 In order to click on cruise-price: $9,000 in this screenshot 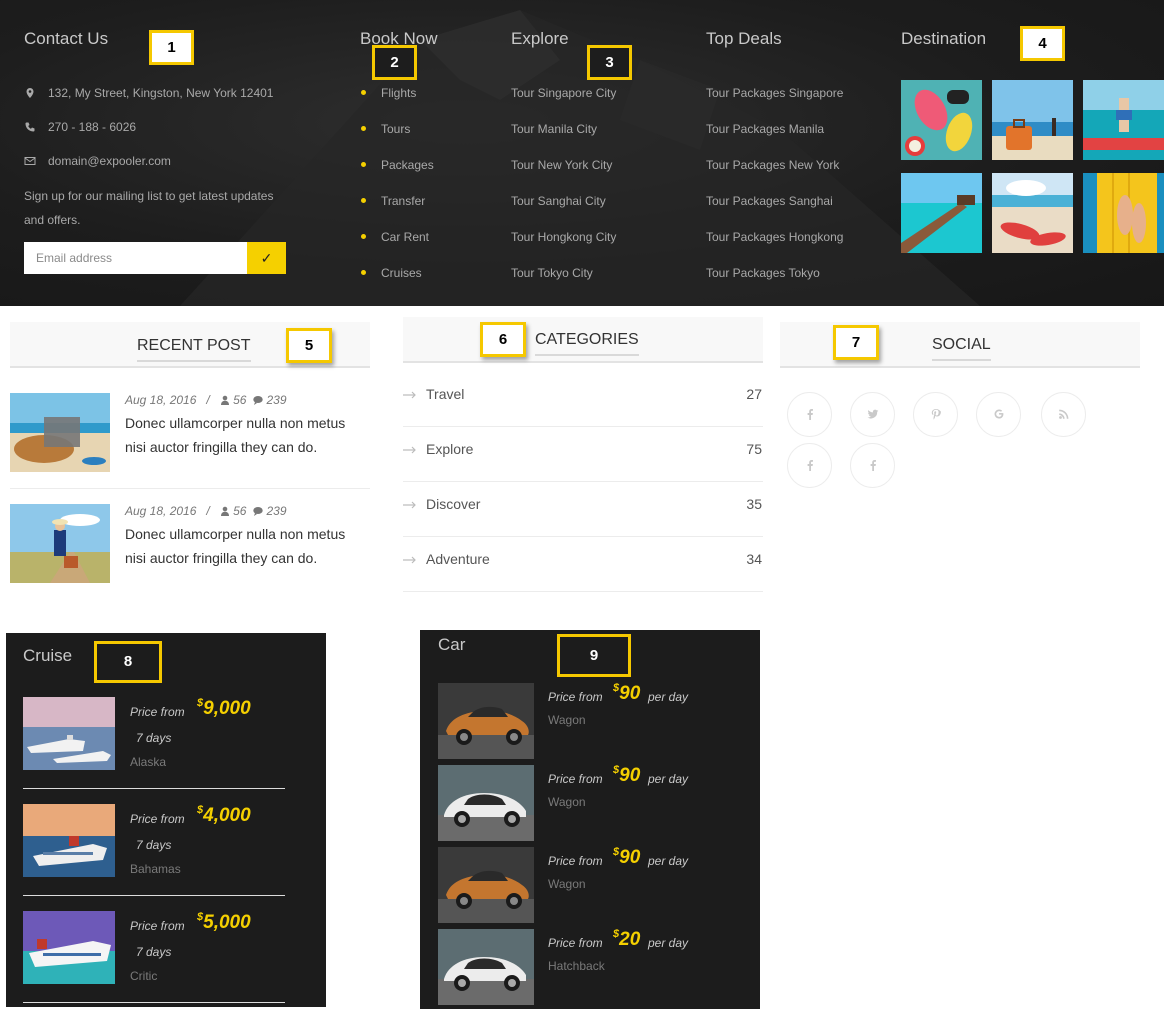, I will do `click(224, 708)`.